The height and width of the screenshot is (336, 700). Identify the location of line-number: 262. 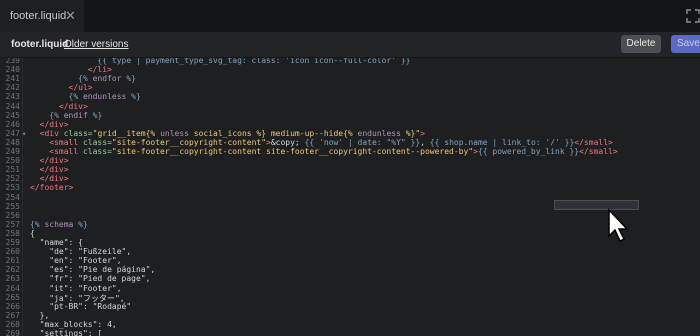
(12, 270).